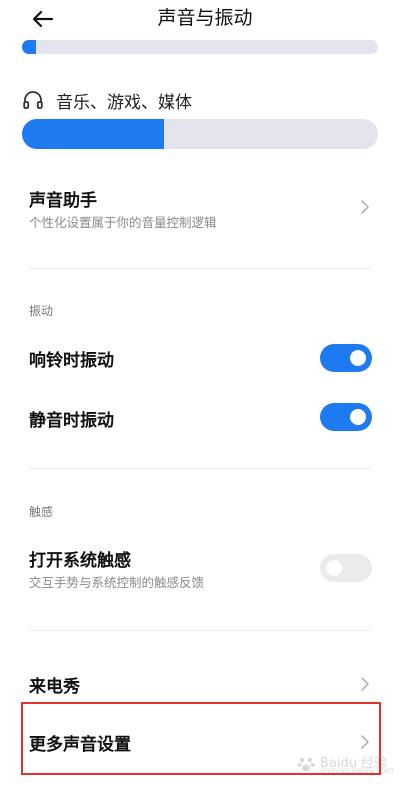  What do you see at coordinates (117, 582) in the screenshot?
I see `haptics-subtitle: 交互手势与系统控制的触感反馈` at bounding box center [117, 582].